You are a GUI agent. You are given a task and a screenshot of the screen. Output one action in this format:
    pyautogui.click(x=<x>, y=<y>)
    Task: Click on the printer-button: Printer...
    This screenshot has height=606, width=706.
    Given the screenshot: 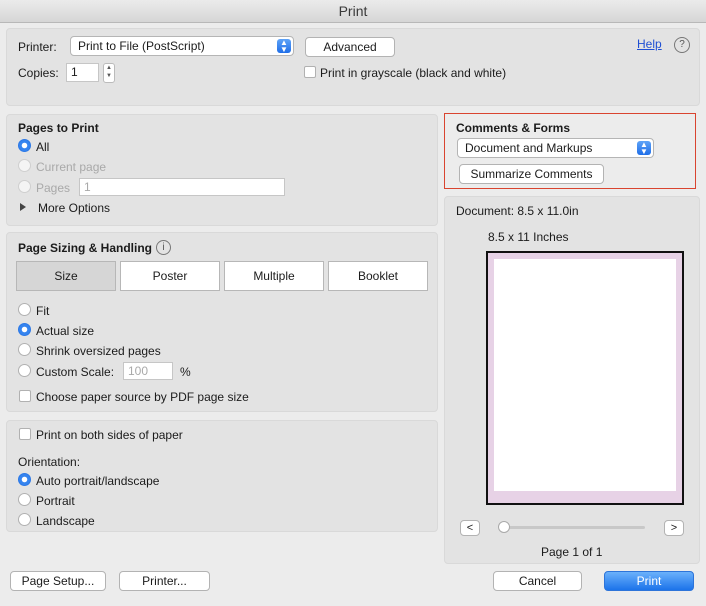 What is the action you would take?
    pyautogui.click(x=164, y=581)
    